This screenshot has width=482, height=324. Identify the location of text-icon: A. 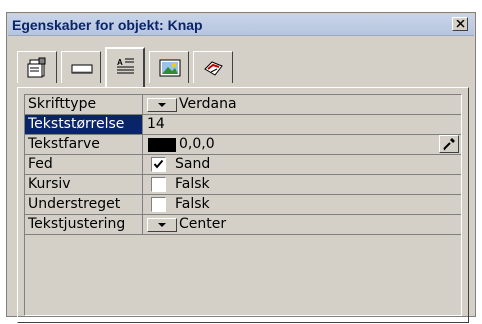
(125, 66).